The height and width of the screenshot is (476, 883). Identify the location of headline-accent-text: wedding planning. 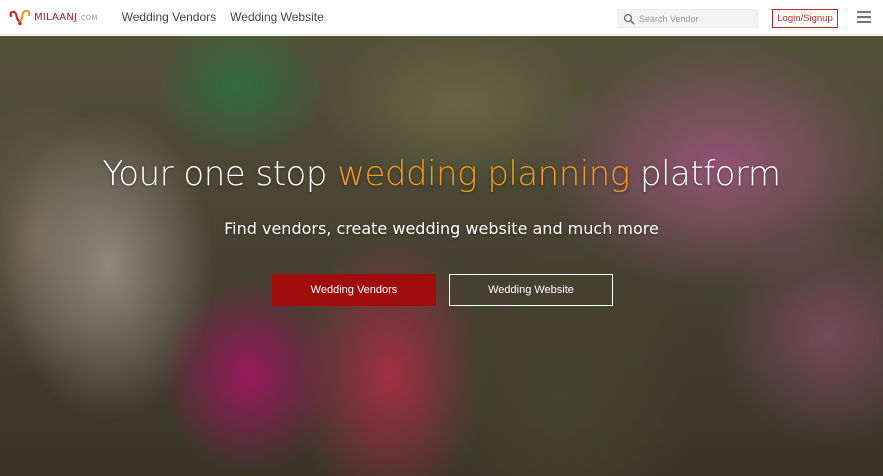
(483, 174).